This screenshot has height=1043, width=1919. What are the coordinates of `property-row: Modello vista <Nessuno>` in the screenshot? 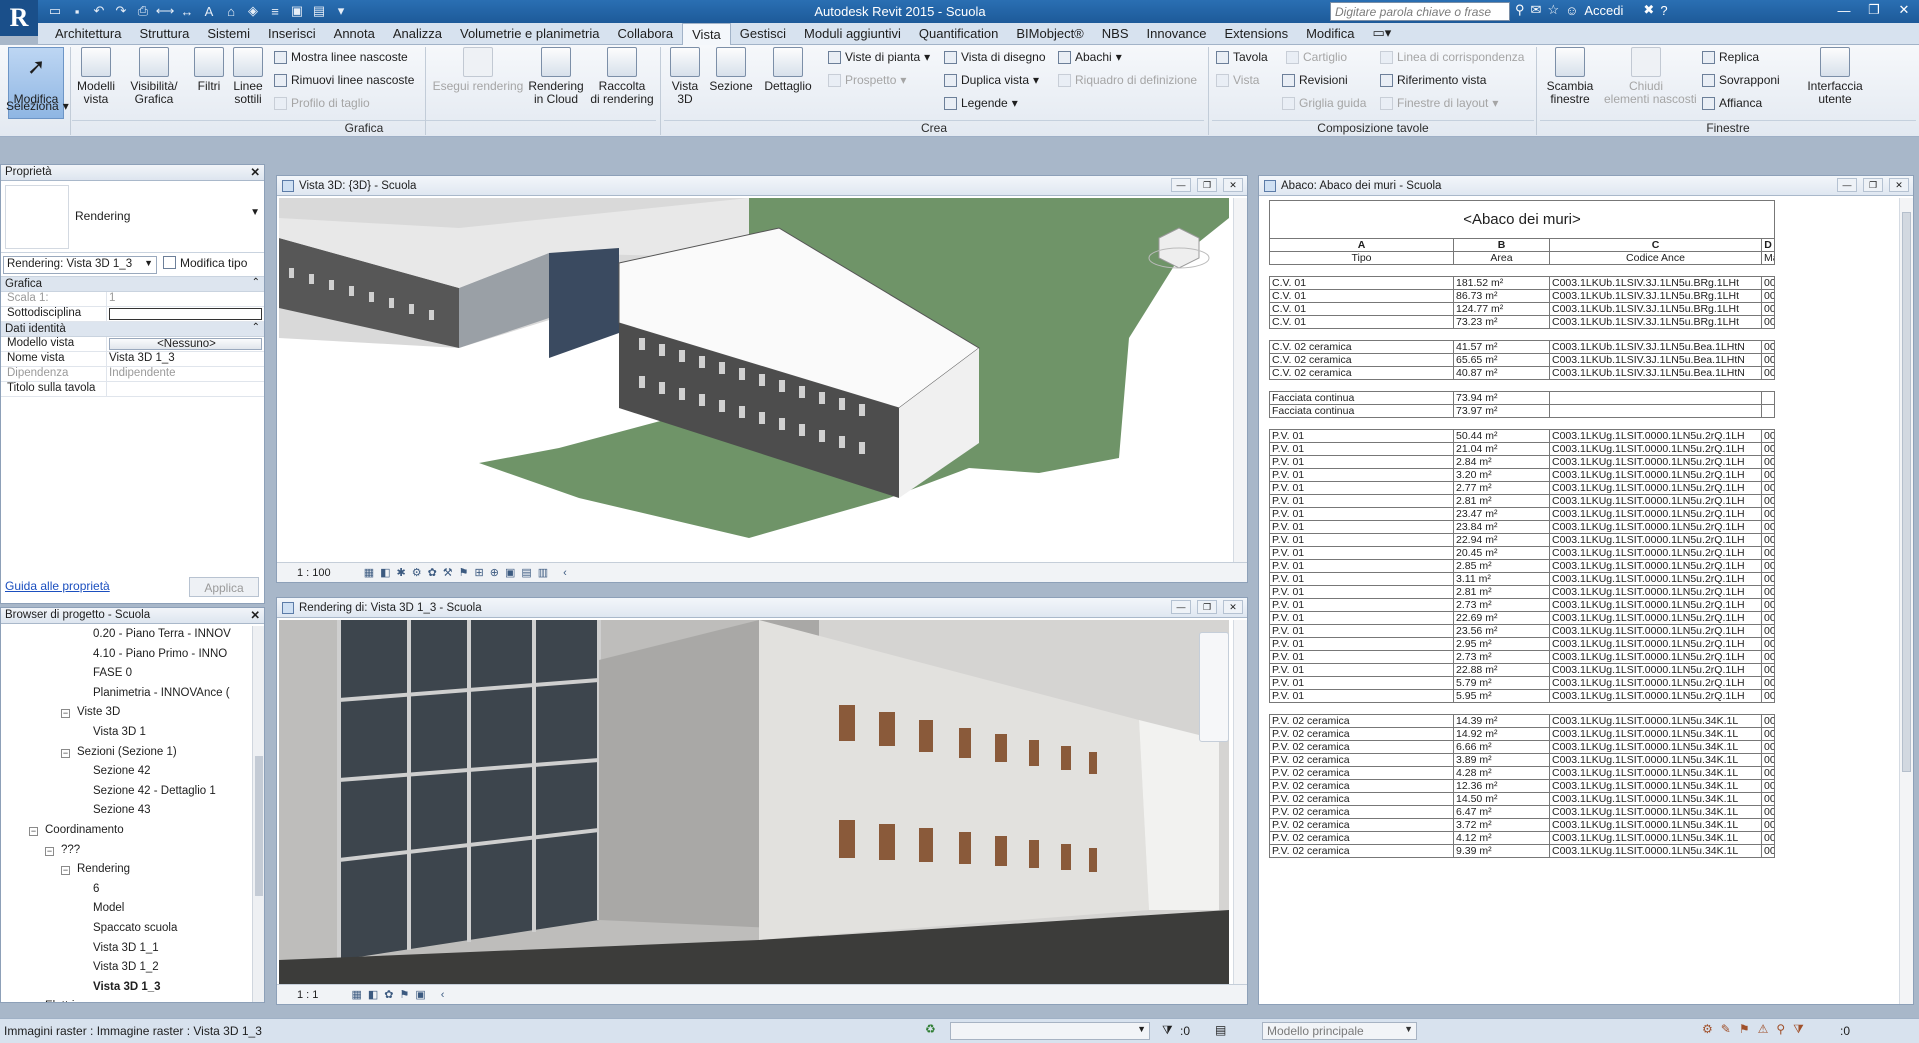 It's located at (132, 344).